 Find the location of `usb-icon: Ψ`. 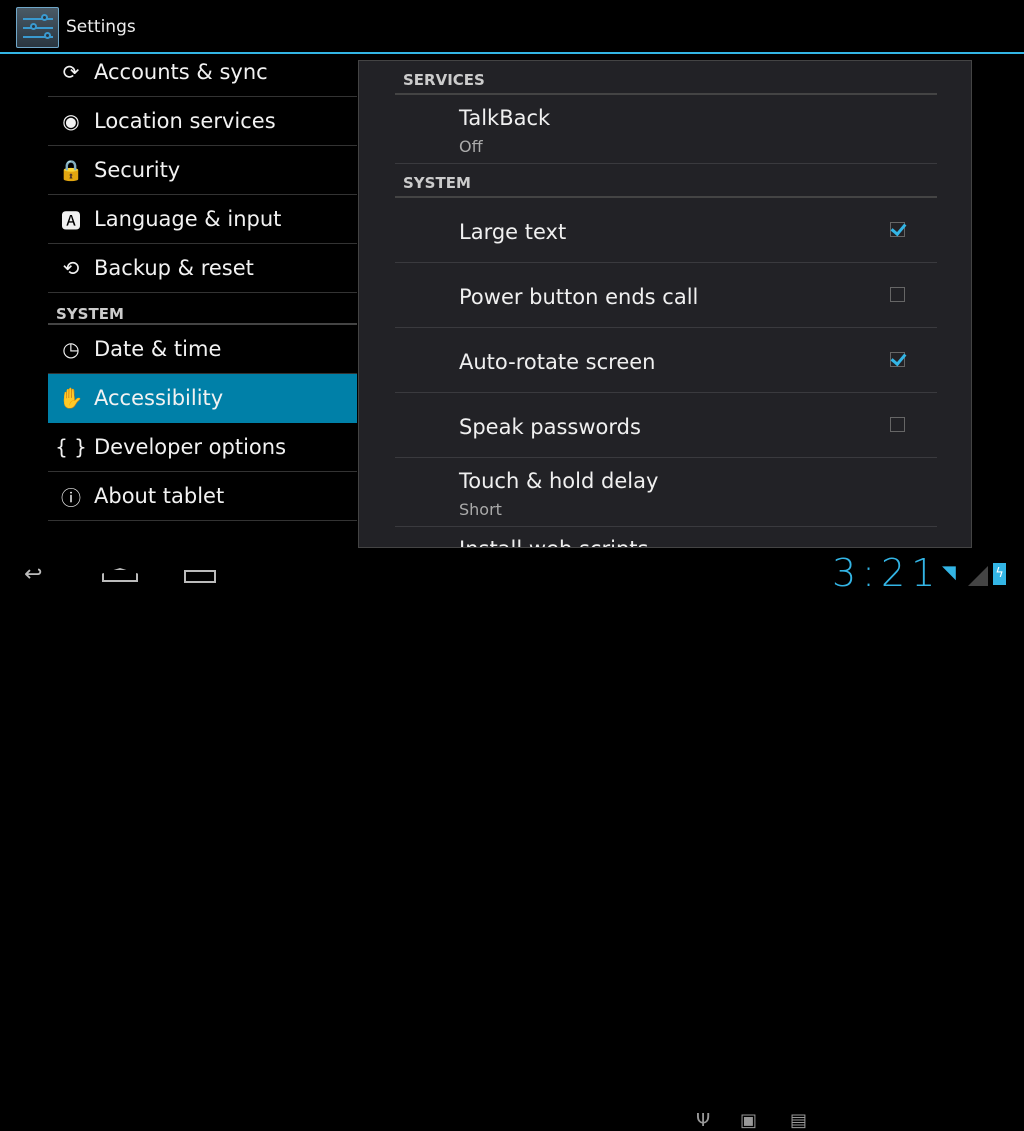

usb-icon: Ψ is located at coordinates (703, 1120).